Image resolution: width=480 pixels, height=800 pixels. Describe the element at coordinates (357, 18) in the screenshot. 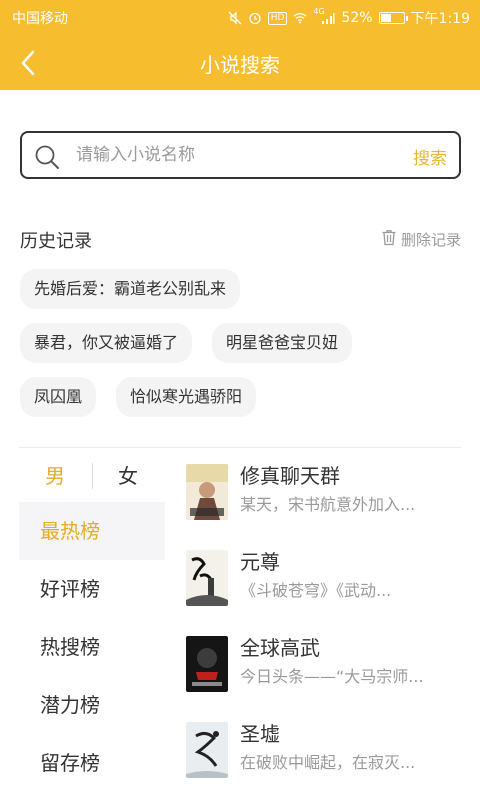

I see `battery-percent: 52%` at that location.